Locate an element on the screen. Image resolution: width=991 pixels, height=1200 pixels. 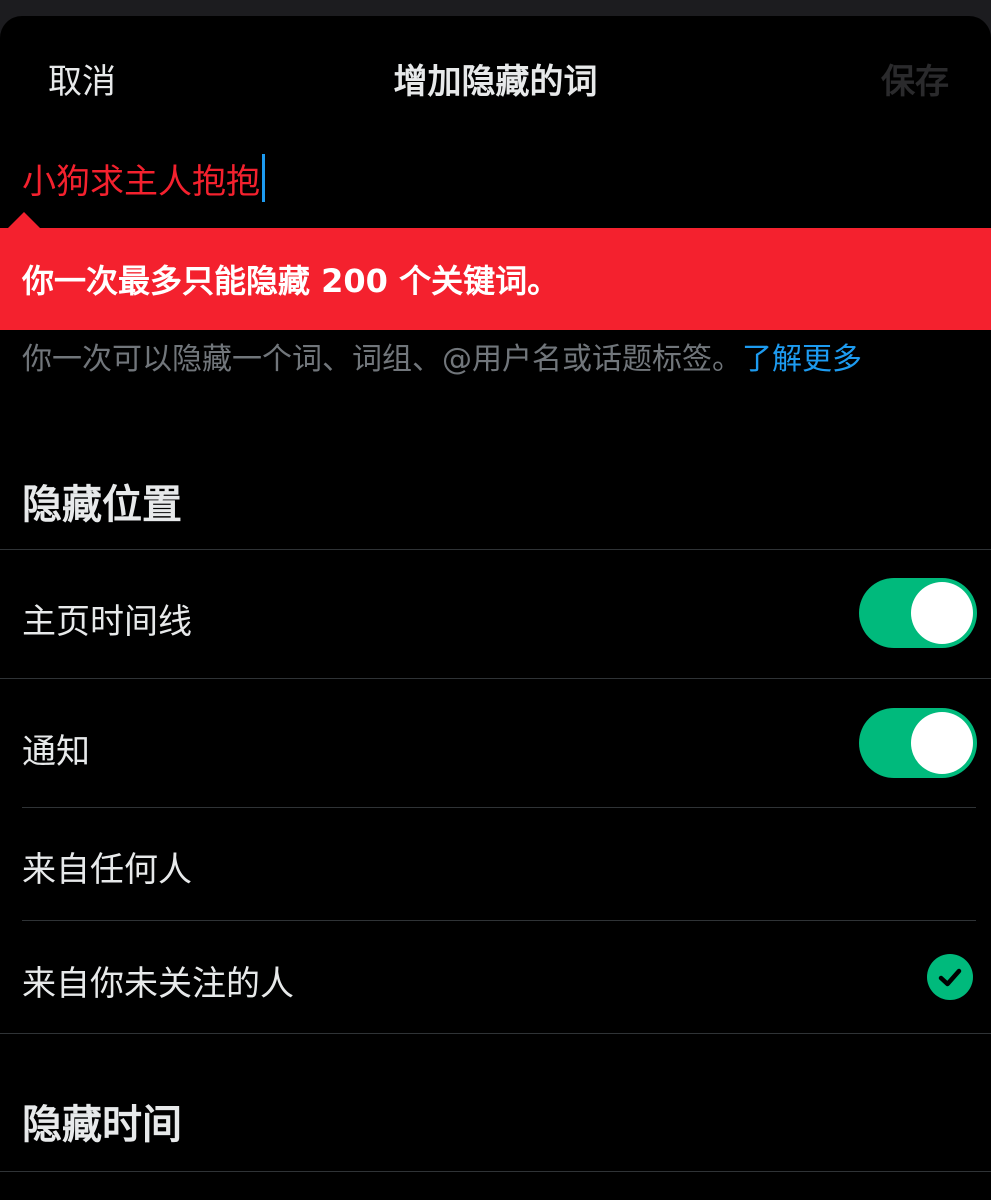
notifications-toggle is located at coordinates (918, 743).